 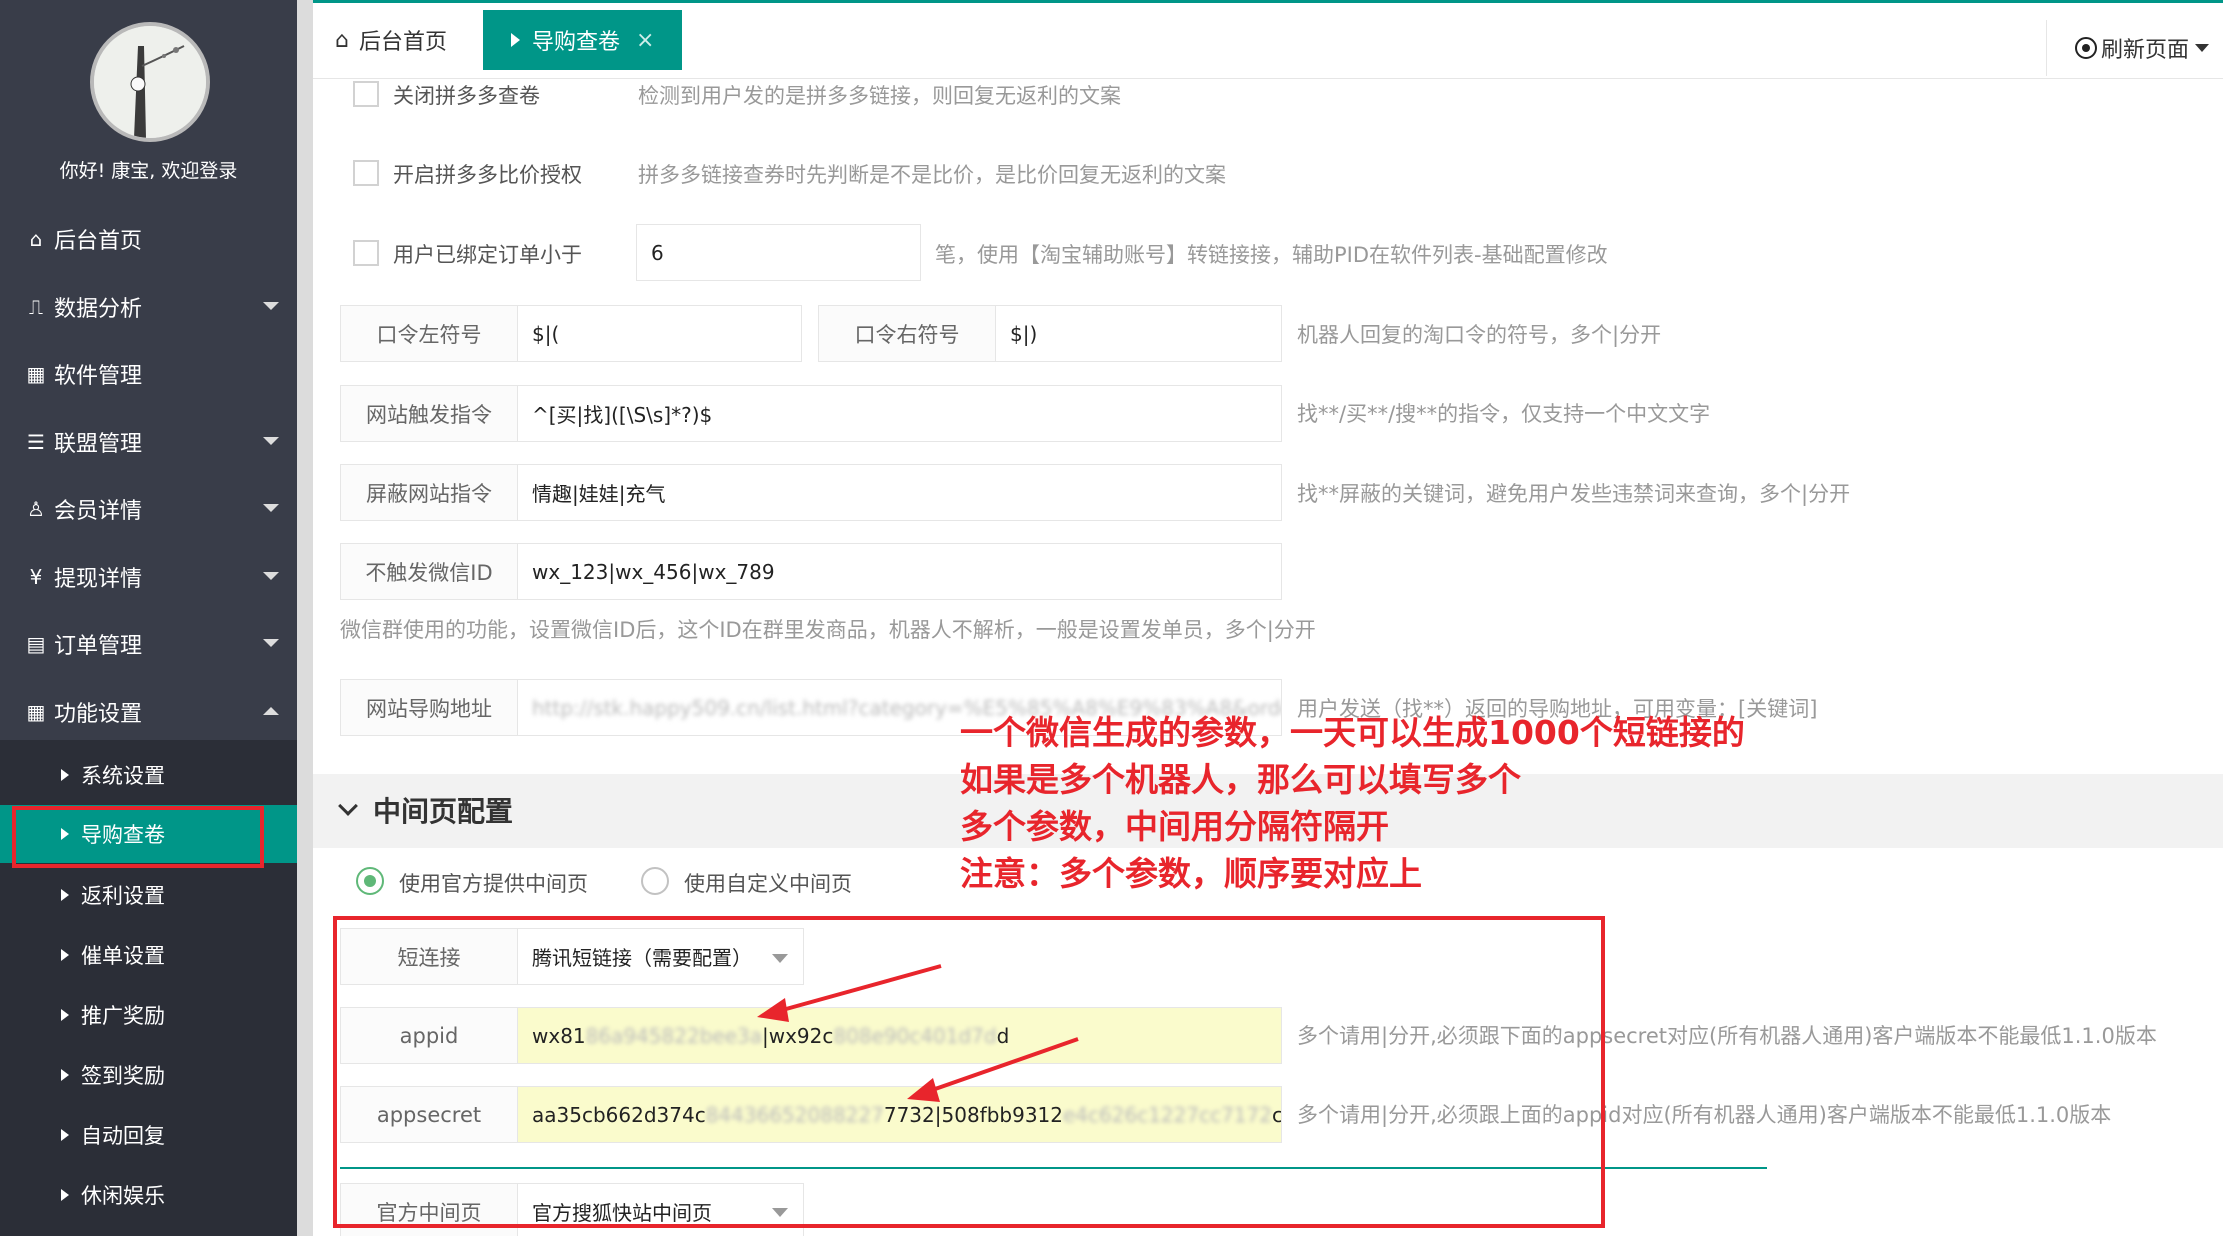 I want to click on sidebar-item-home: ⌂ 后台首页, so click(x=148, y=238).